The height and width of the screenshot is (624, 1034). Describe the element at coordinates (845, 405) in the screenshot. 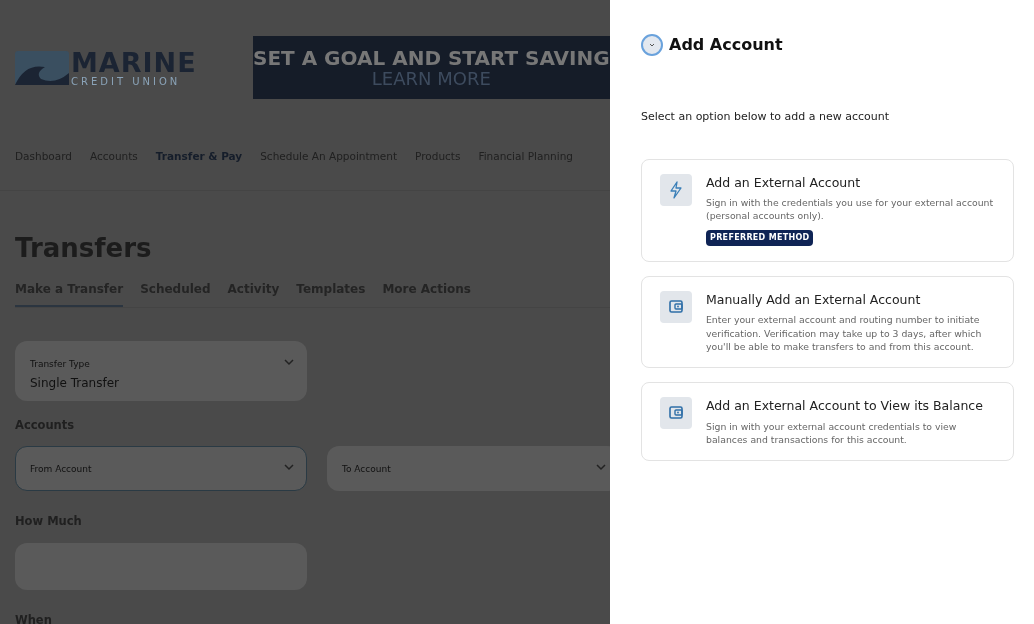

I see `option-title: Add an External Account to View its Balance` at that location.